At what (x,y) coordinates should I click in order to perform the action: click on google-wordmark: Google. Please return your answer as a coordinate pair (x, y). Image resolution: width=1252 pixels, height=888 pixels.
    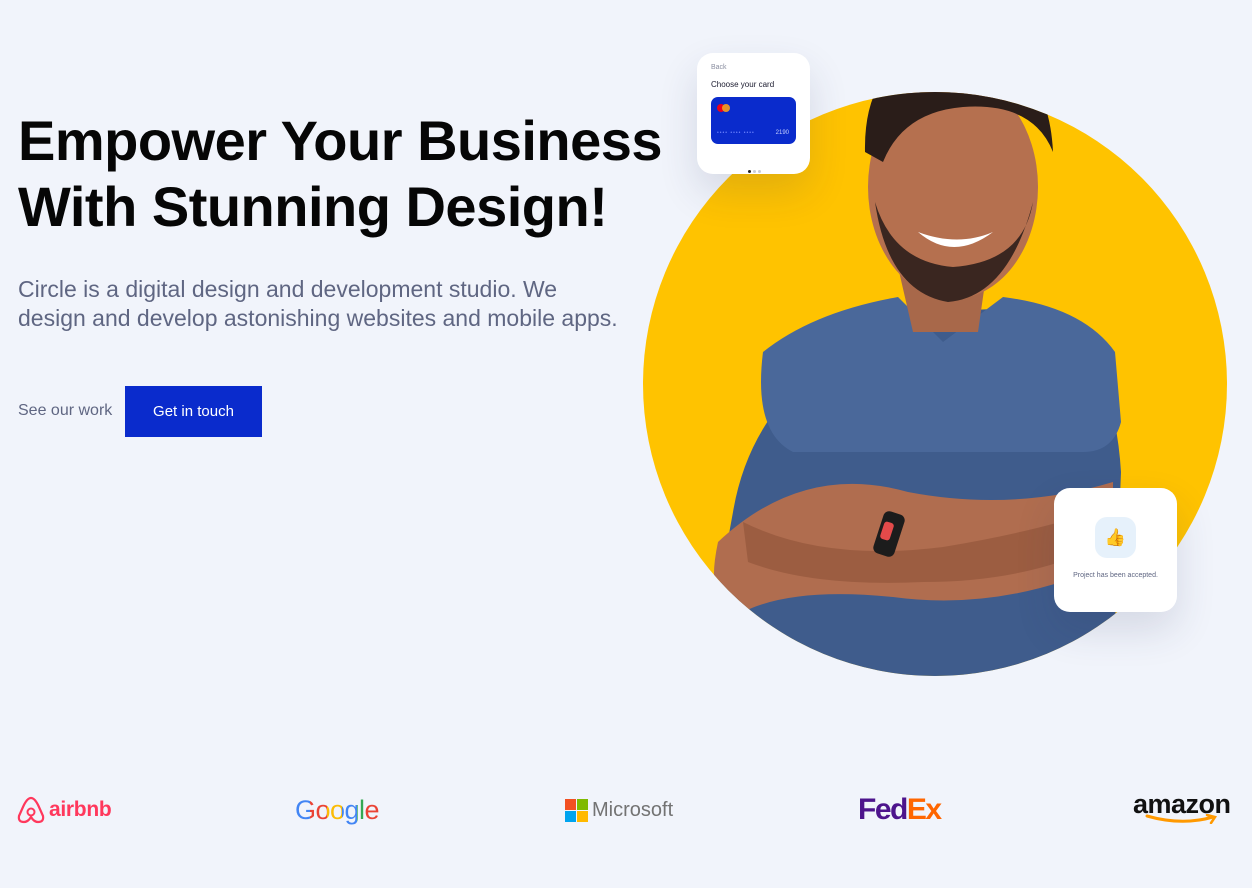
    Looking at the image, I should click on (337, 809).